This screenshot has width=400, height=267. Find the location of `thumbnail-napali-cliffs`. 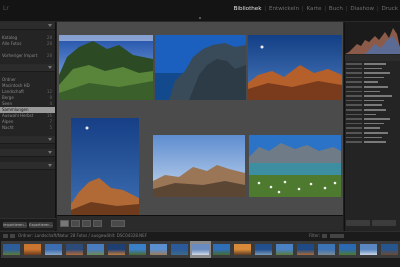

thumbnail-napali-cliffs is located at coordinates (200, 67).